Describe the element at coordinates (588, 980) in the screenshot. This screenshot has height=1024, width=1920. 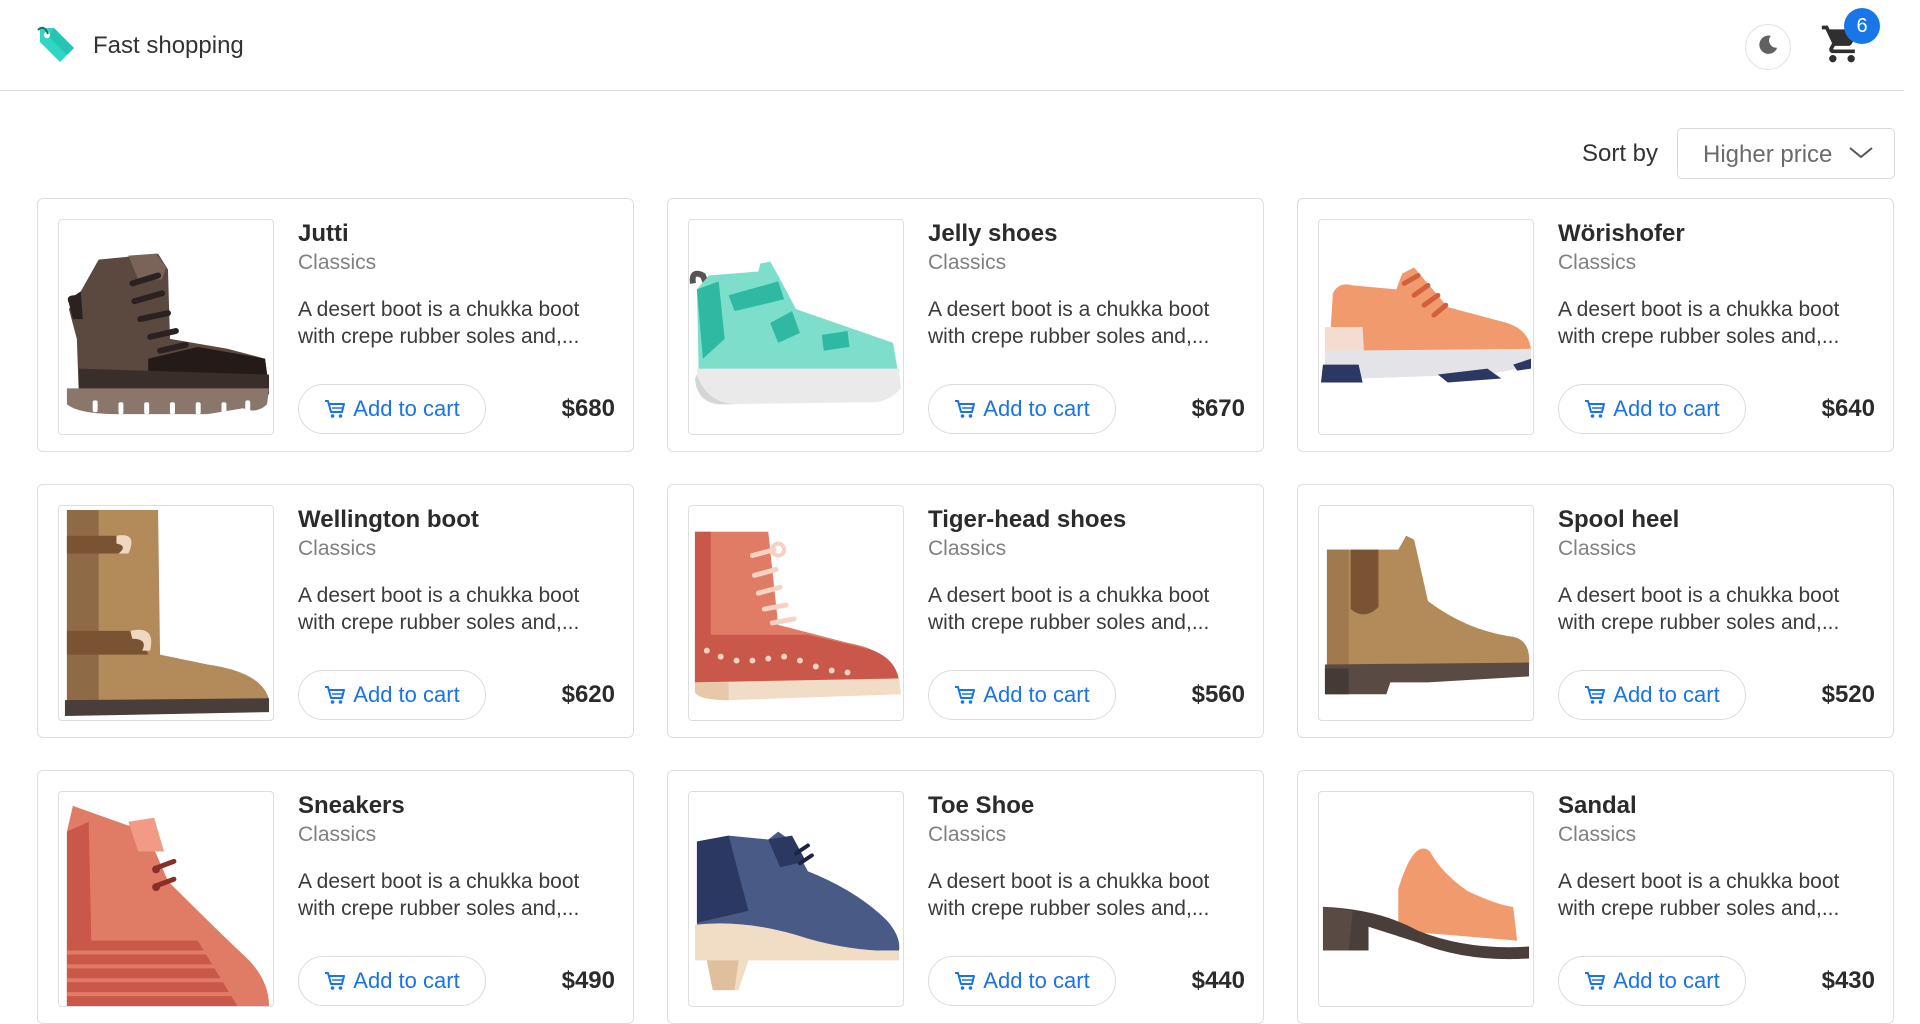
I see `product-price: $490` at that location.